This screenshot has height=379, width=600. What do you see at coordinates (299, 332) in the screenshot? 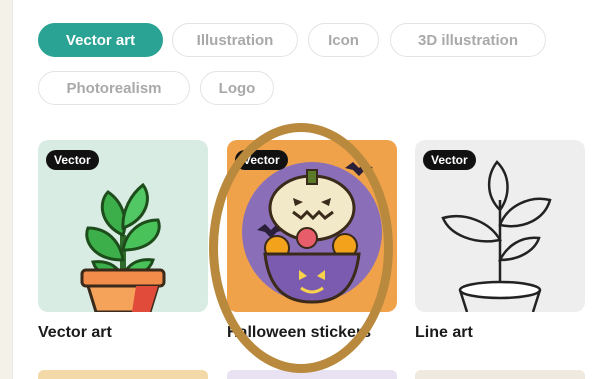
I see `card-caption-halloween-stickers: Halloween stickers` at bounding box center [299, 332].